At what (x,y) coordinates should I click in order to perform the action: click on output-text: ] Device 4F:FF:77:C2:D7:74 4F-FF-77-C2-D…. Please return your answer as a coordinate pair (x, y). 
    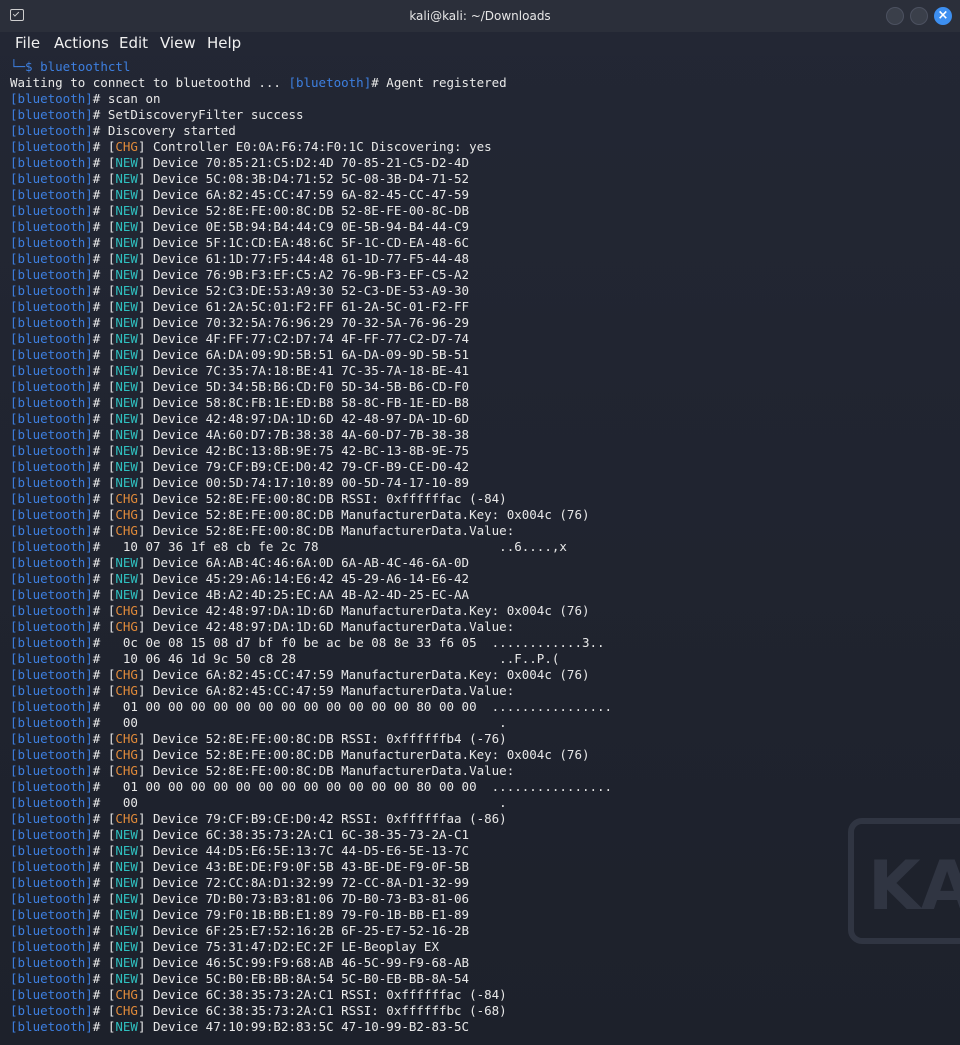
    Looking at the image, I should click on (303, 338).